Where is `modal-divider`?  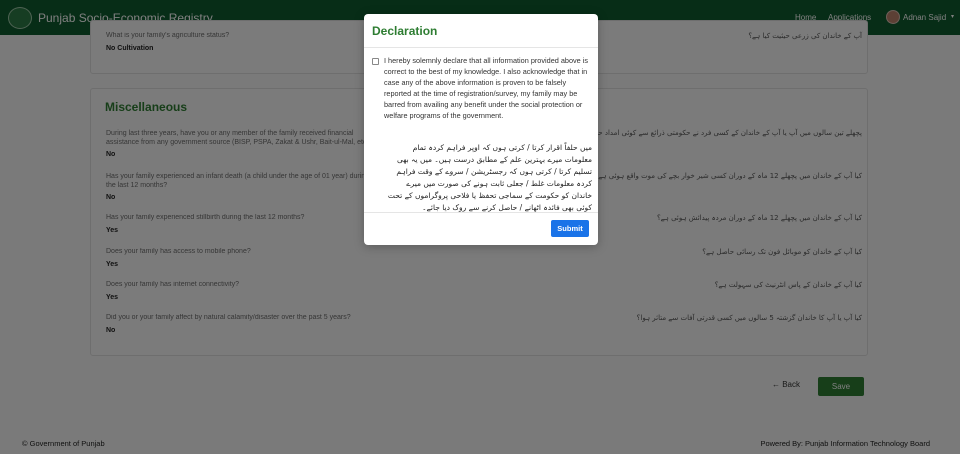
modal-divider is located at coordinates (481, 47).